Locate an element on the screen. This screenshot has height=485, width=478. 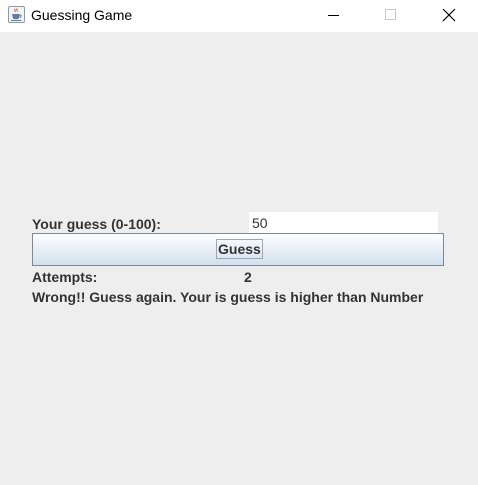
guess-button: Guess is located at coordinates (238, 249).